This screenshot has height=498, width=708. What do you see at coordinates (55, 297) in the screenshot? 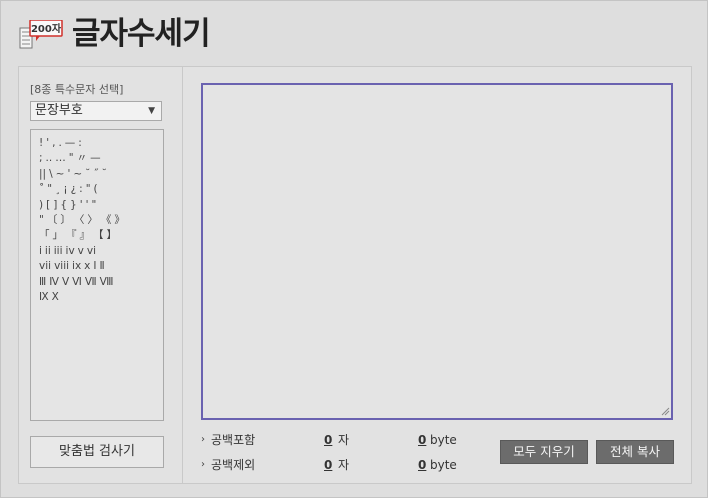
I see `special-char-item: Ⅹ` at bounding box center [55, 297].